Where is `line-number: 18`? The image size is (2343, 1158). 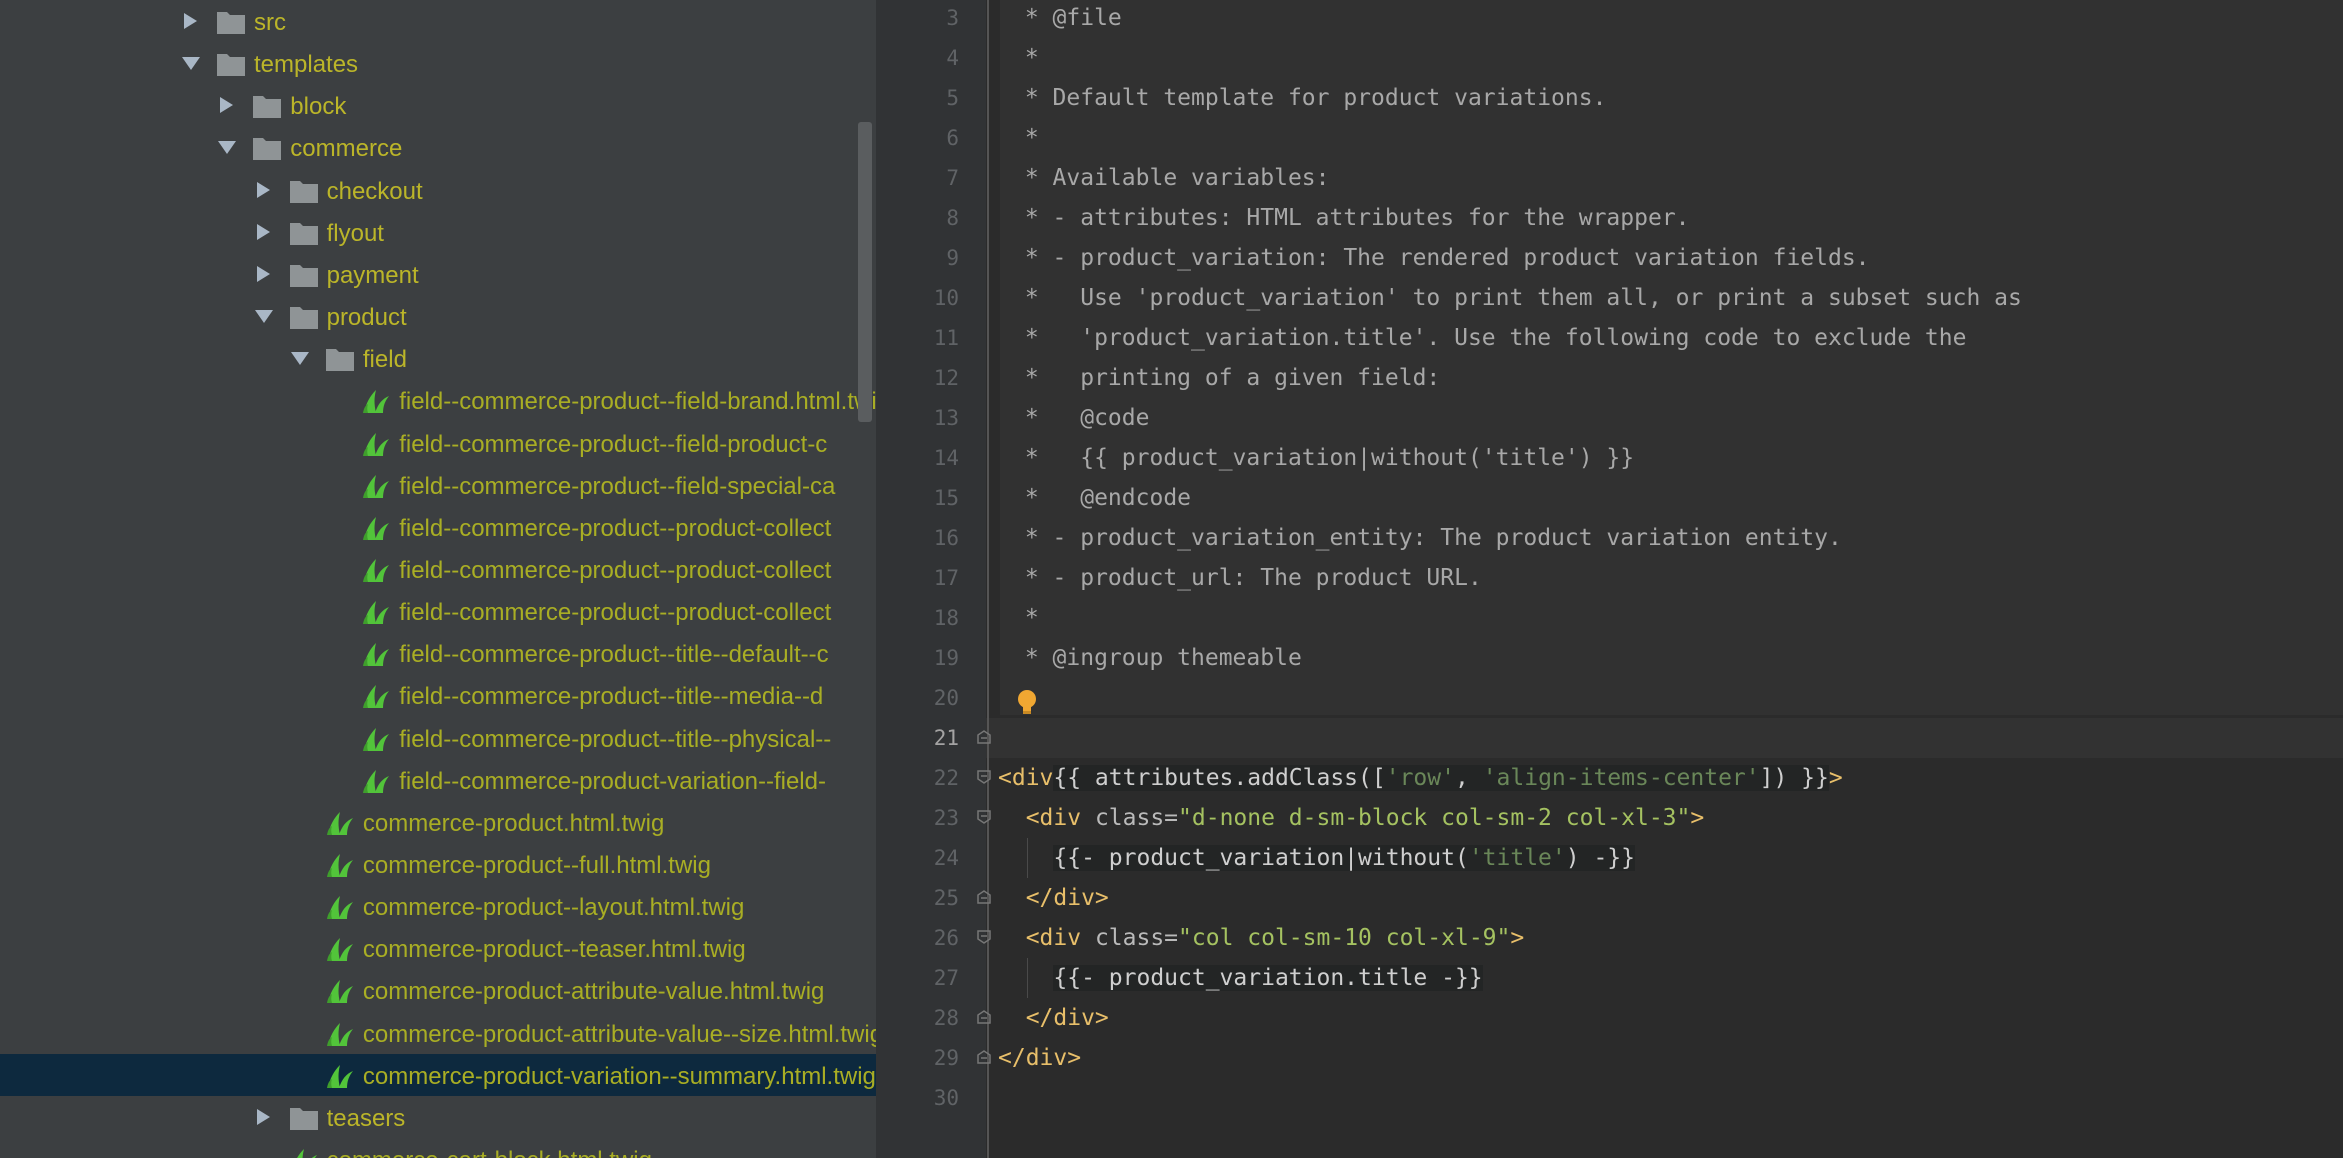
line-number: 18 is located at coordinates (946, 618).